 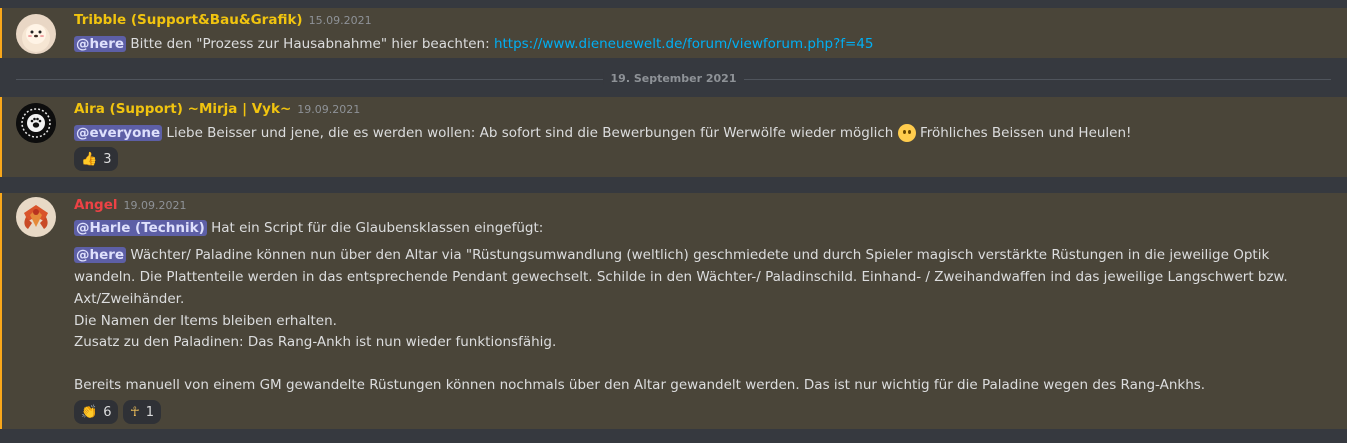 What do you see at coordinates (205, 321) in the screenshot?
I see `message-line-5: Die Namen der Items bleiben erhalten.` at bounding box center [205, 321].